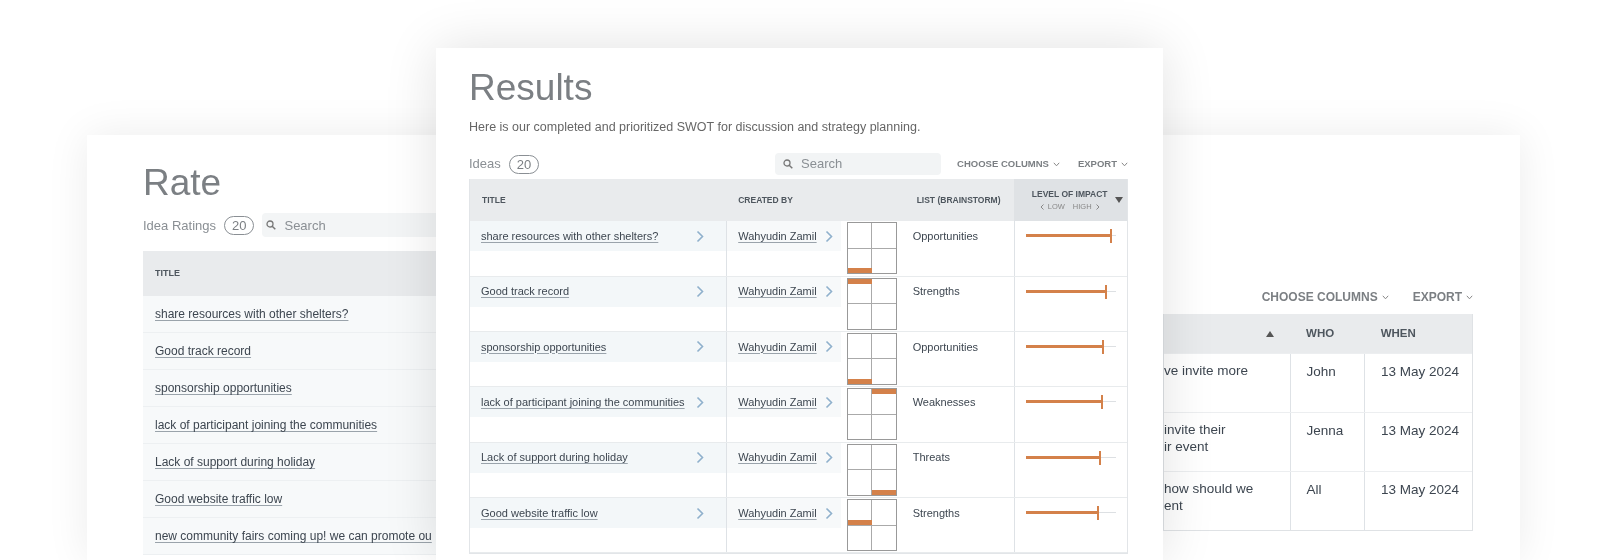 Image resolution: width=1600 pixels, height=560 pixels. I want to click on count-label: Idea Ratings, so click(179, 225).